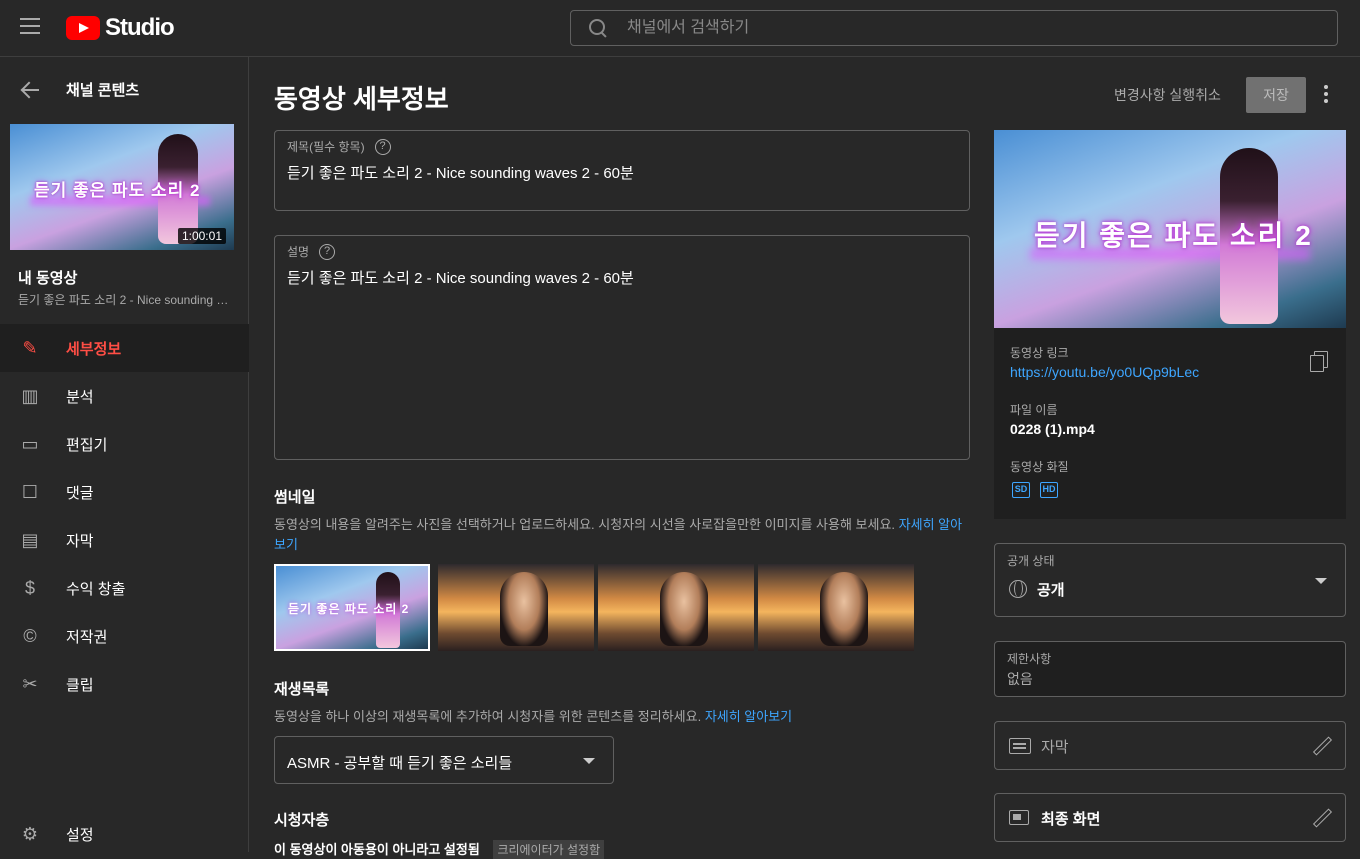 This screenshot has height=859, width=1360. What do you see at coordinates (30, 834) in the screenshot?
I see `gear-icon: ⚙` at bounding box center [30, 834].